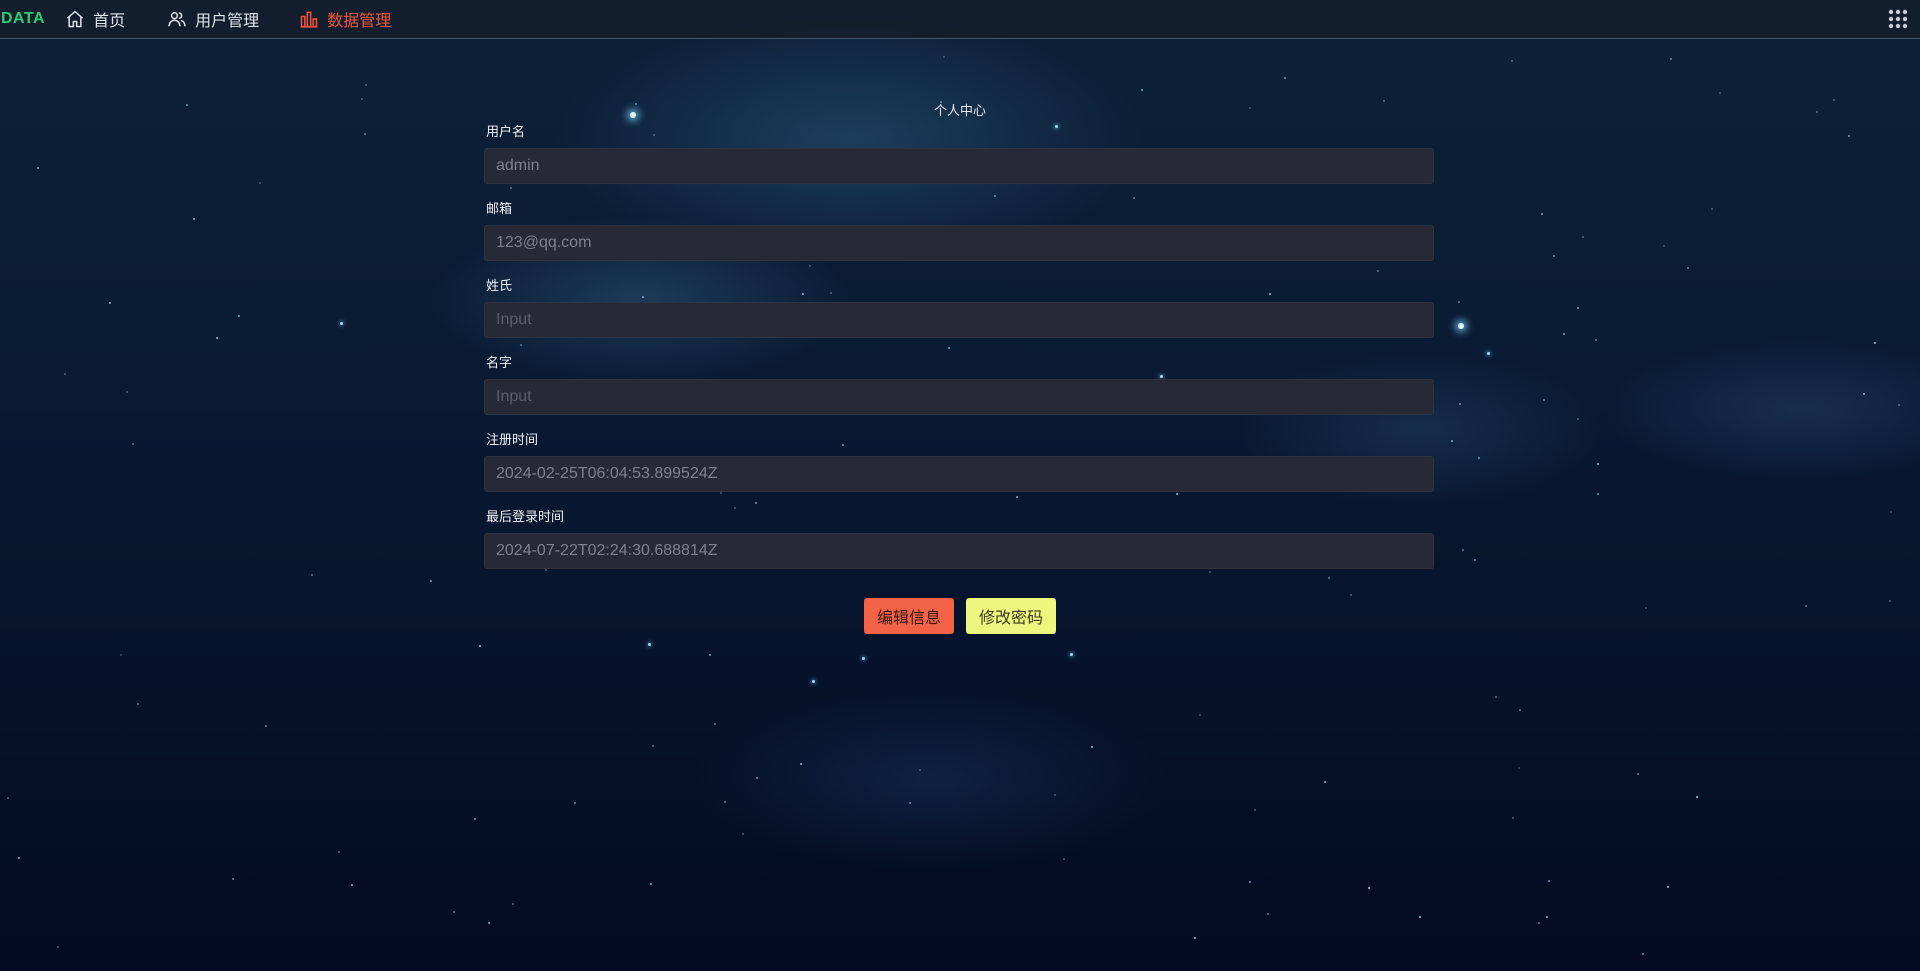 This screenshot has height=971, width=1920. What do you see at coordinates (908, 616) in the screenshot?
I see `edit-info-button: 编辑信息` at bounding box center [908, 616].